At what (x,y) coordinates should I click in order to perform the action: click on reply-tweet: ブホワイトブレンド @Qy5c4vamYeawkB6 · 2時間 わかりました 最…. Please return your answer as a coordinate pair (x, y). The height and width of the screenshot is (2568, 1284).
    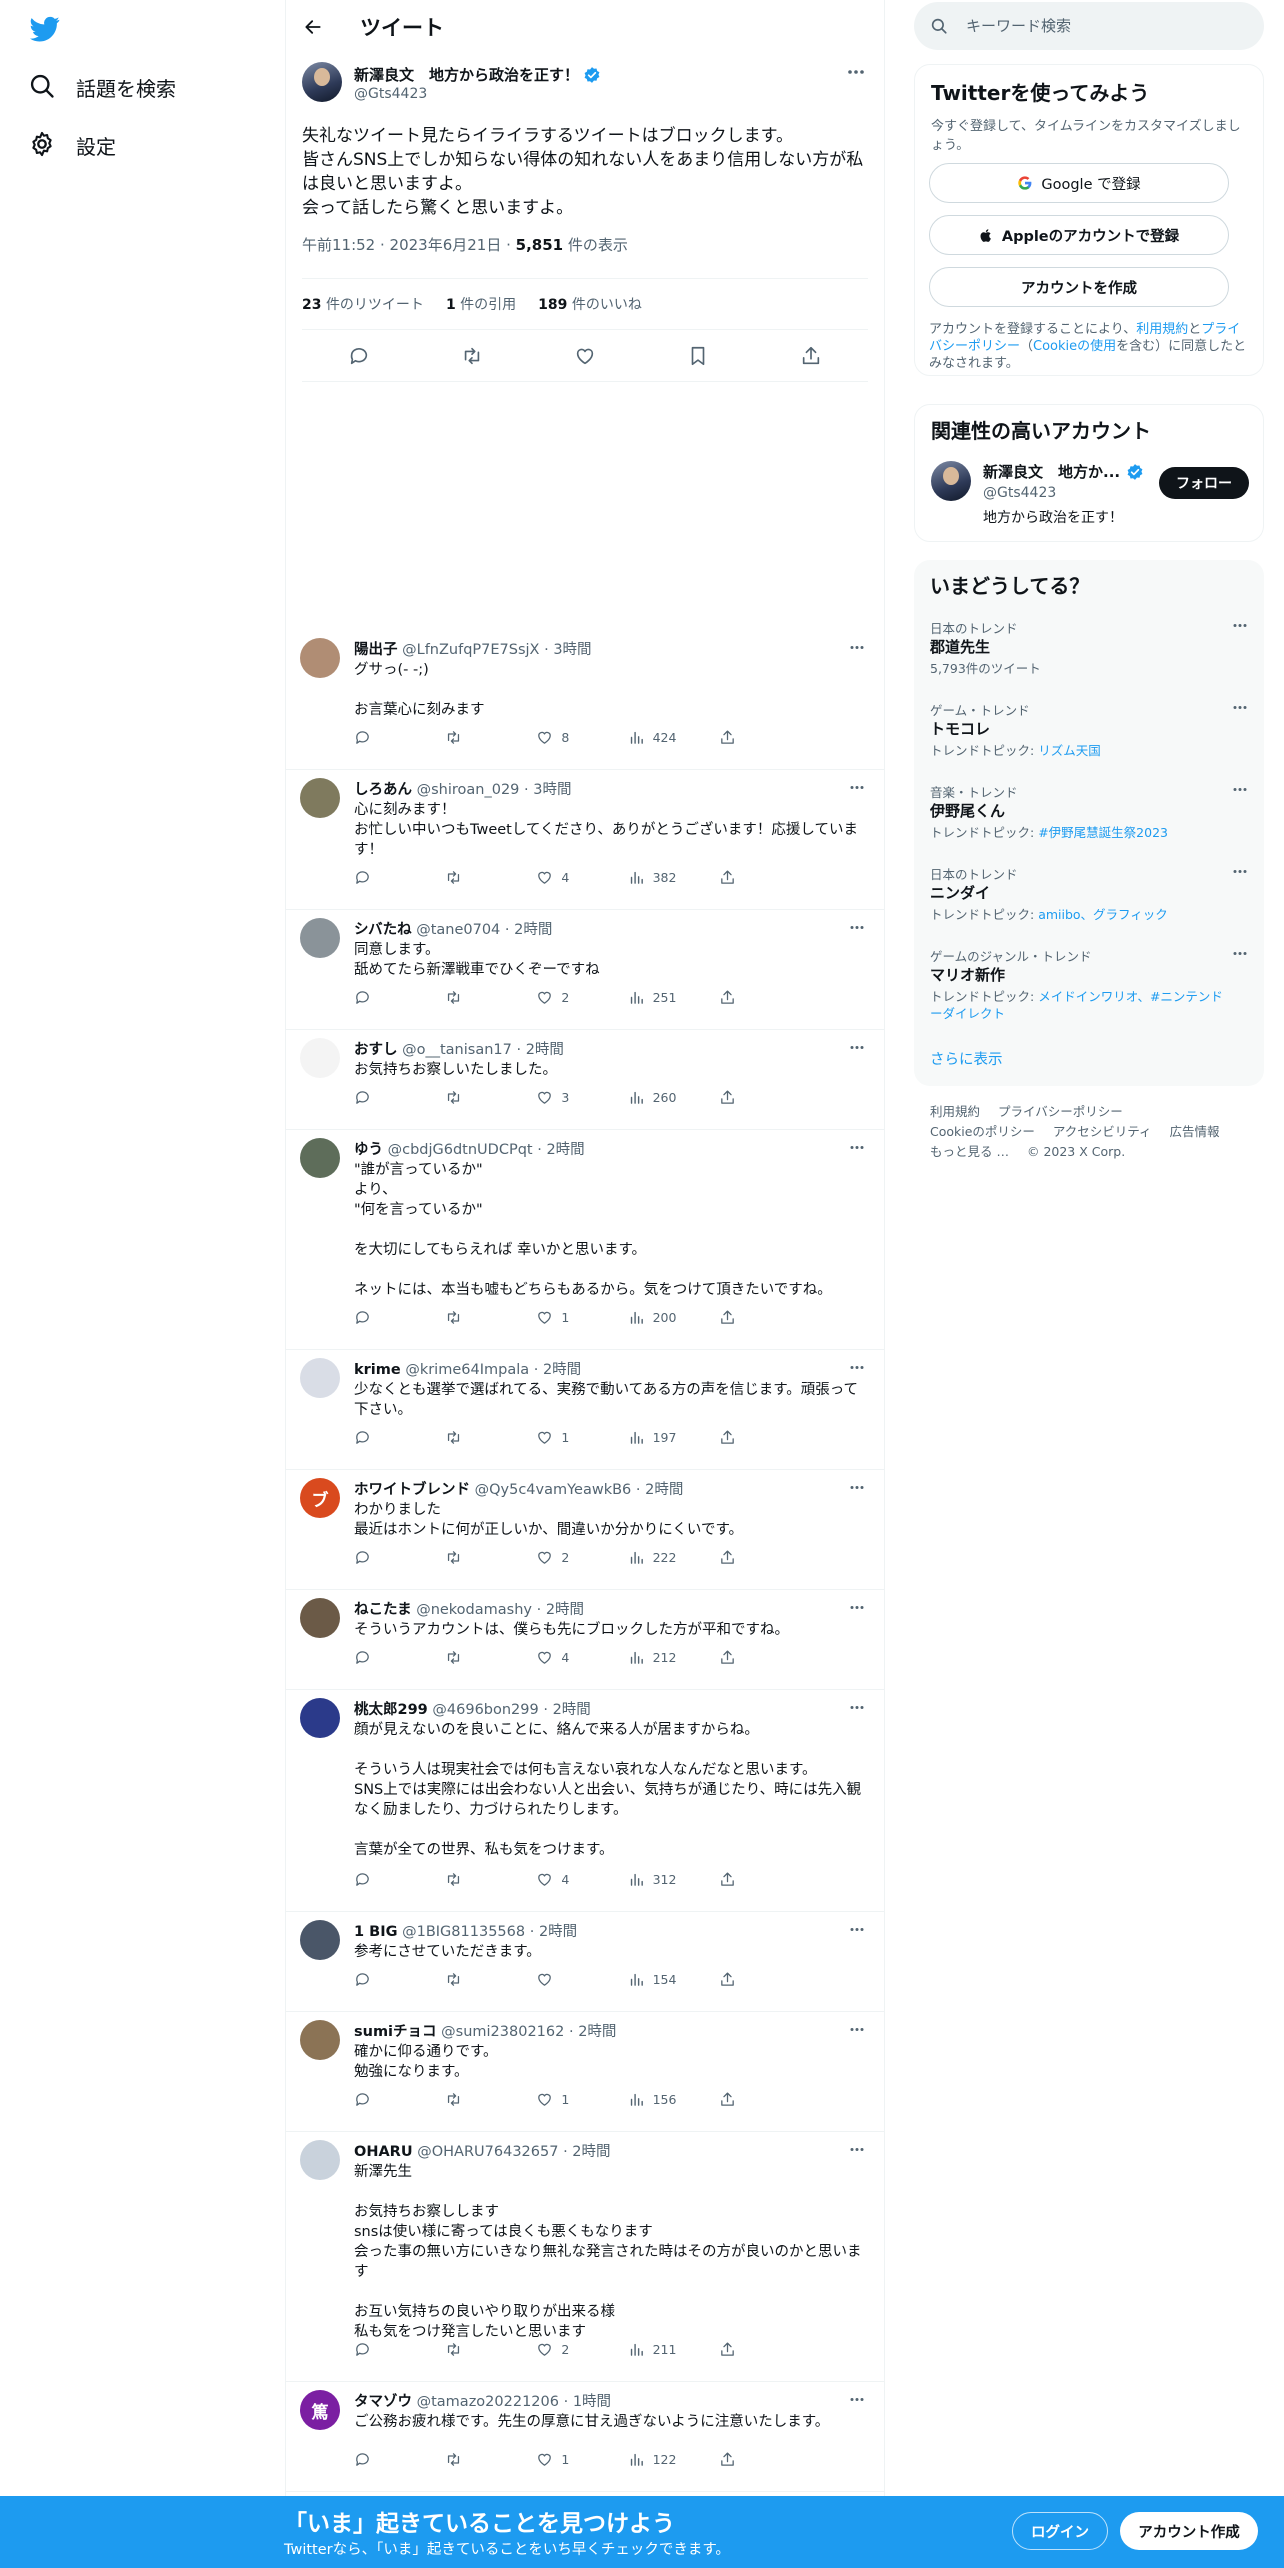
    Looking at the image, I should click on (585, 1530).